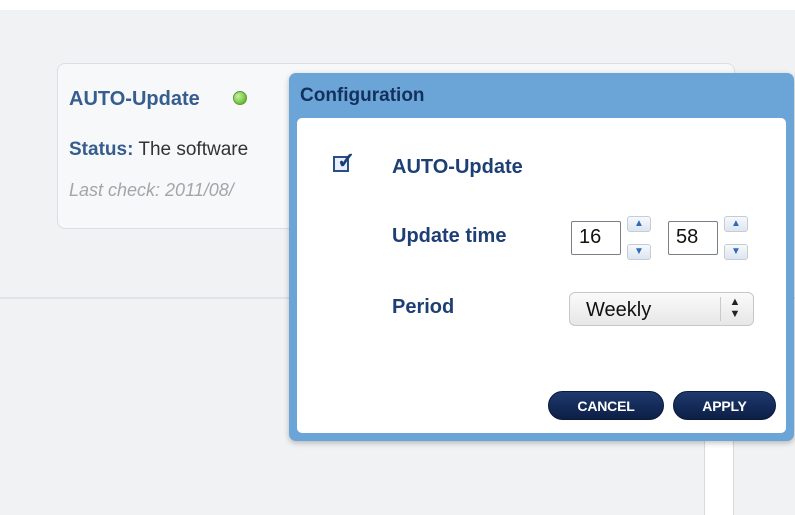  I want to click on dialog-title: Configuration, so click(362, 95).